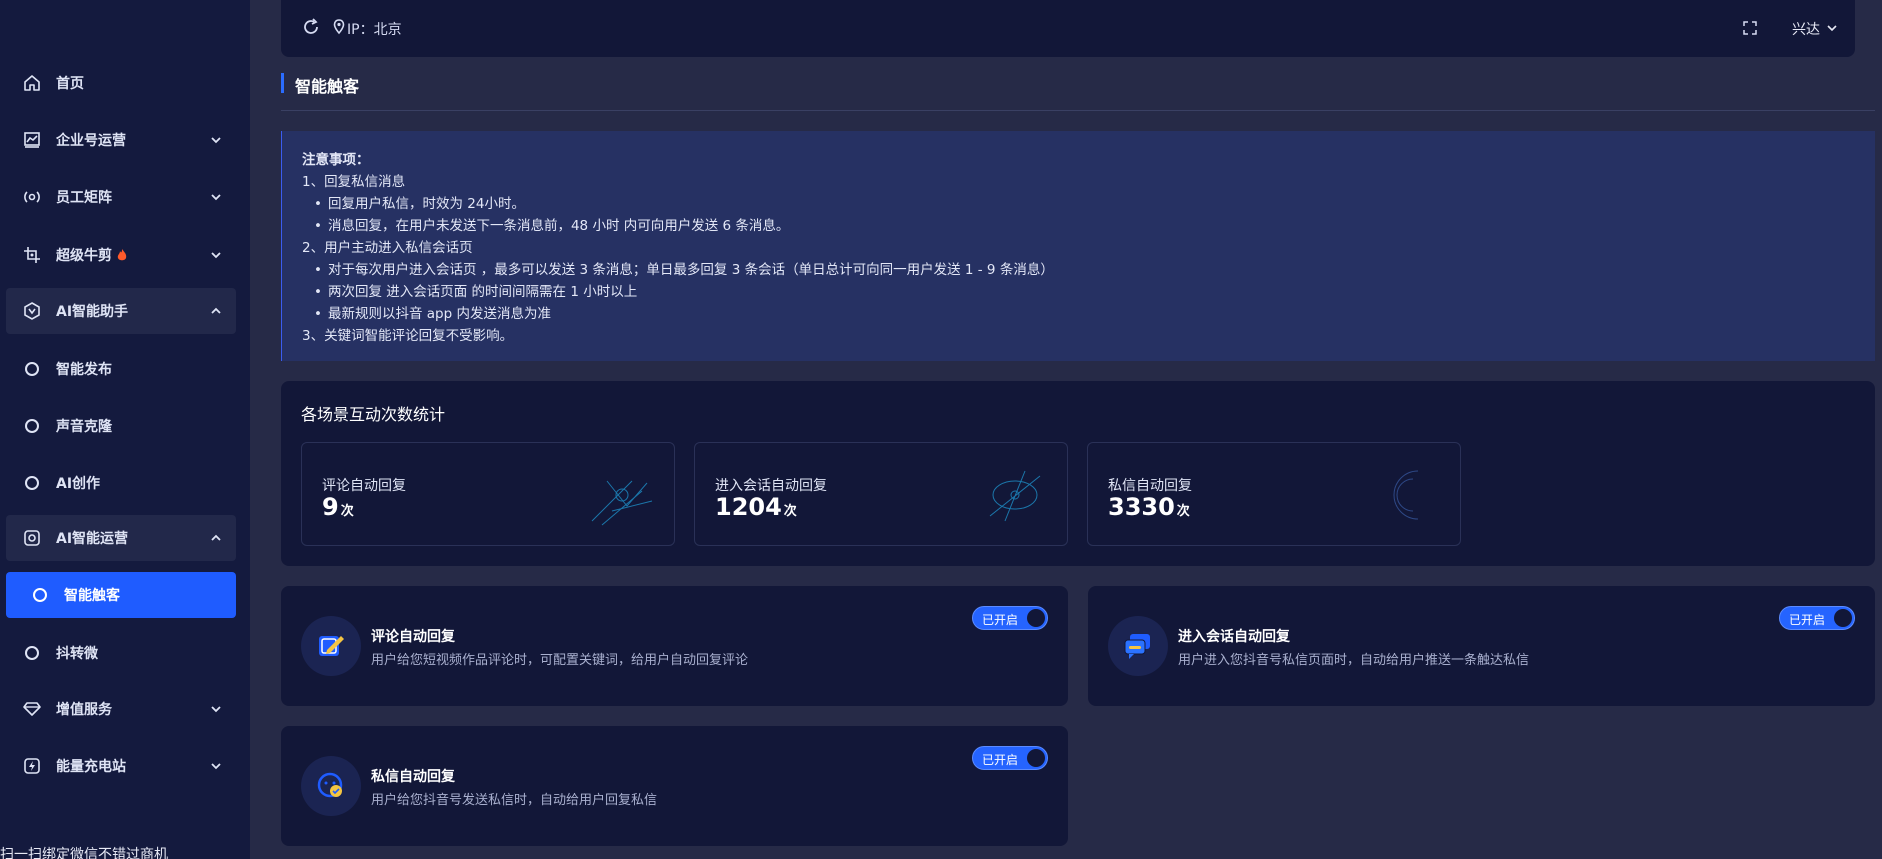 This screenshot has width=1882, height=859. I want to click on sidebar-item-value-added-services: 增值服务, so click(121, 709).